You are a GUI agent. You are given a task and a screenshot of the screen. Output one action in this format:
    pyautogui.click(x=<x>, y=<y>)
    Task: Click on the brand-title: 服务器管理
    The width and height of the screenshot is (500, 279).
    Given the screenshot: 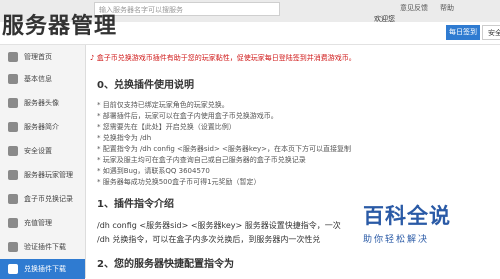 What is the action you would take?
    pyautogui.click(x=60, y=26)
    